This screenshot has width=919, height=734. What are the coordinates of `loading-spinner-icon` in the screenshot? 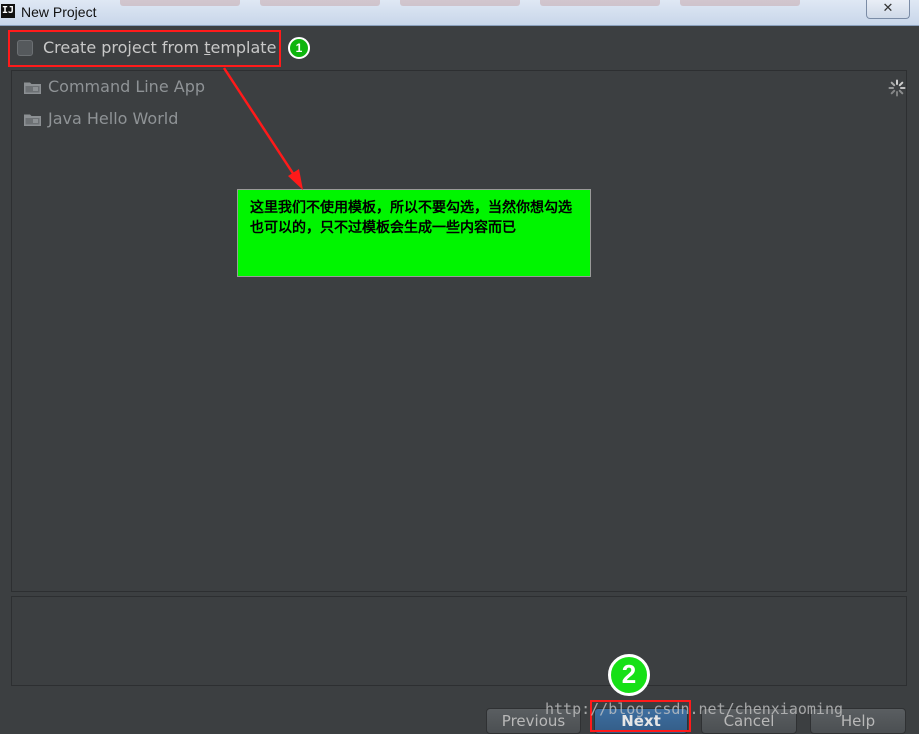 It's located at (897, 88).